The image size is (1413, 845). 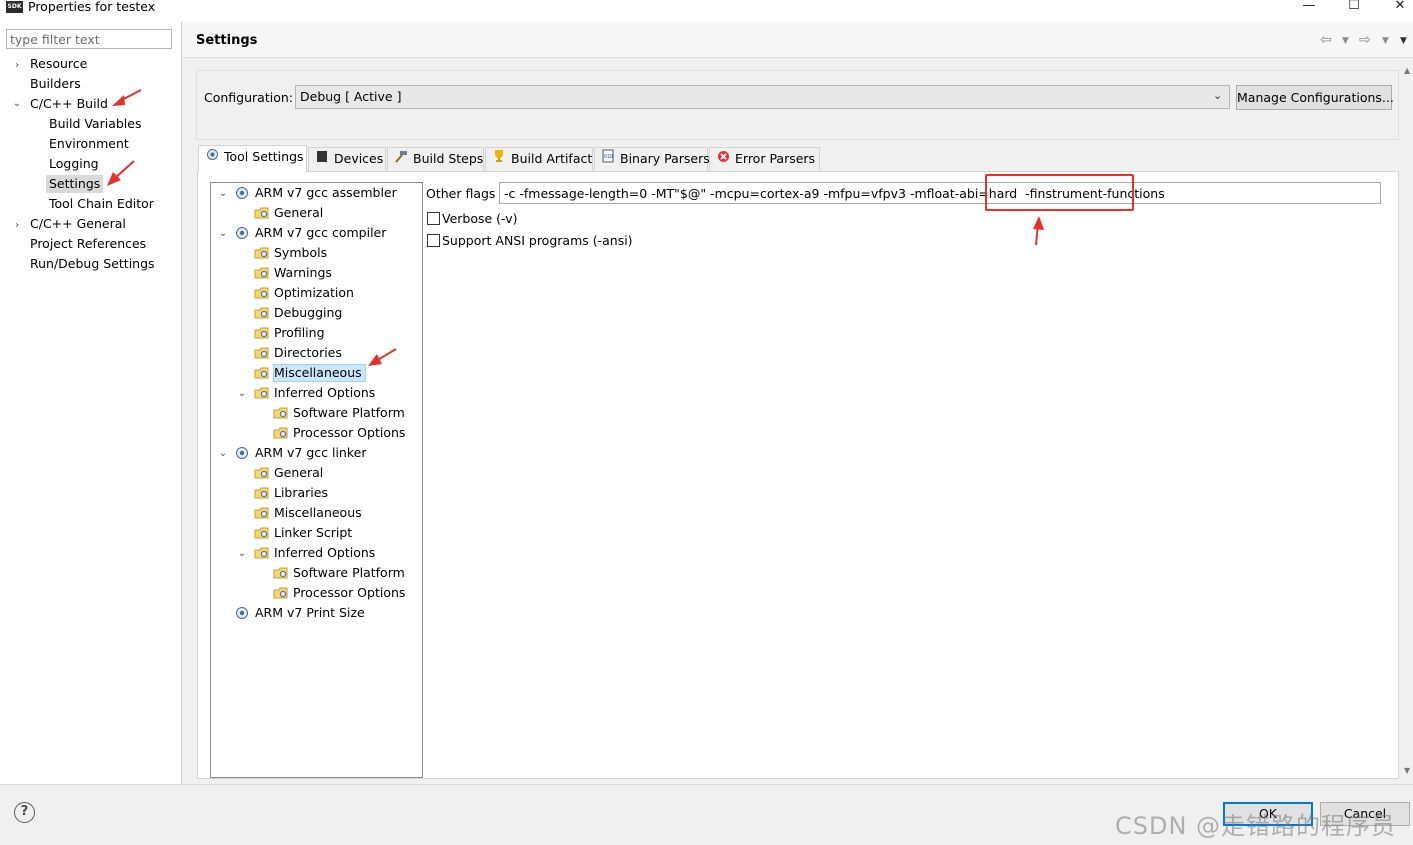 I want to click on maximize-button: ☐, so click(x=1354, y=7).